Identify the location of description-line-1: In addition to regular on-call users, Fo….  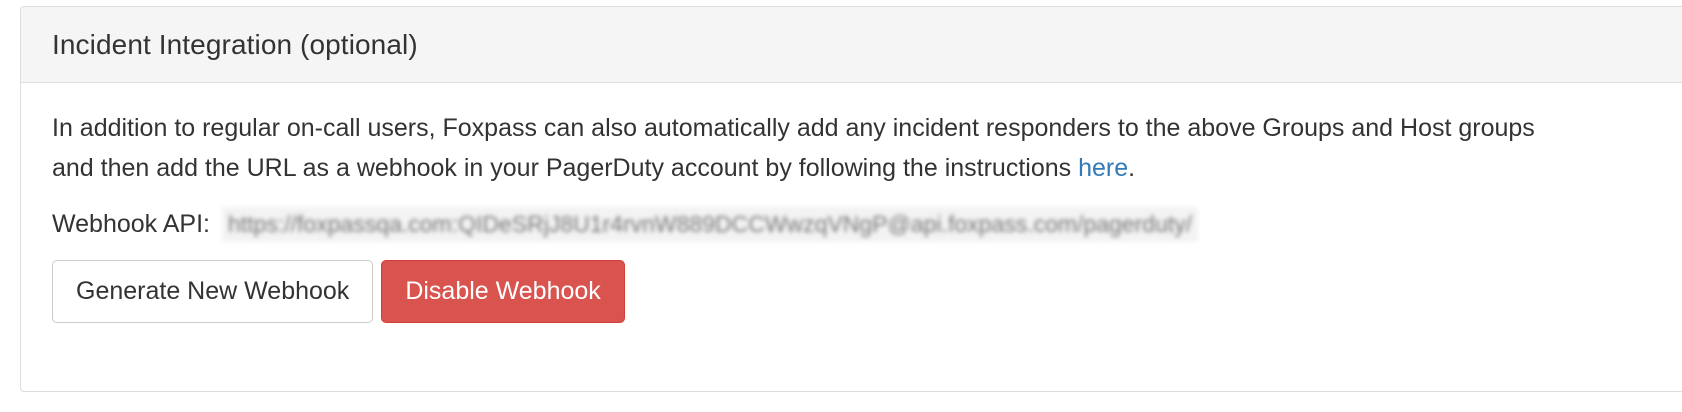
(793, 128).